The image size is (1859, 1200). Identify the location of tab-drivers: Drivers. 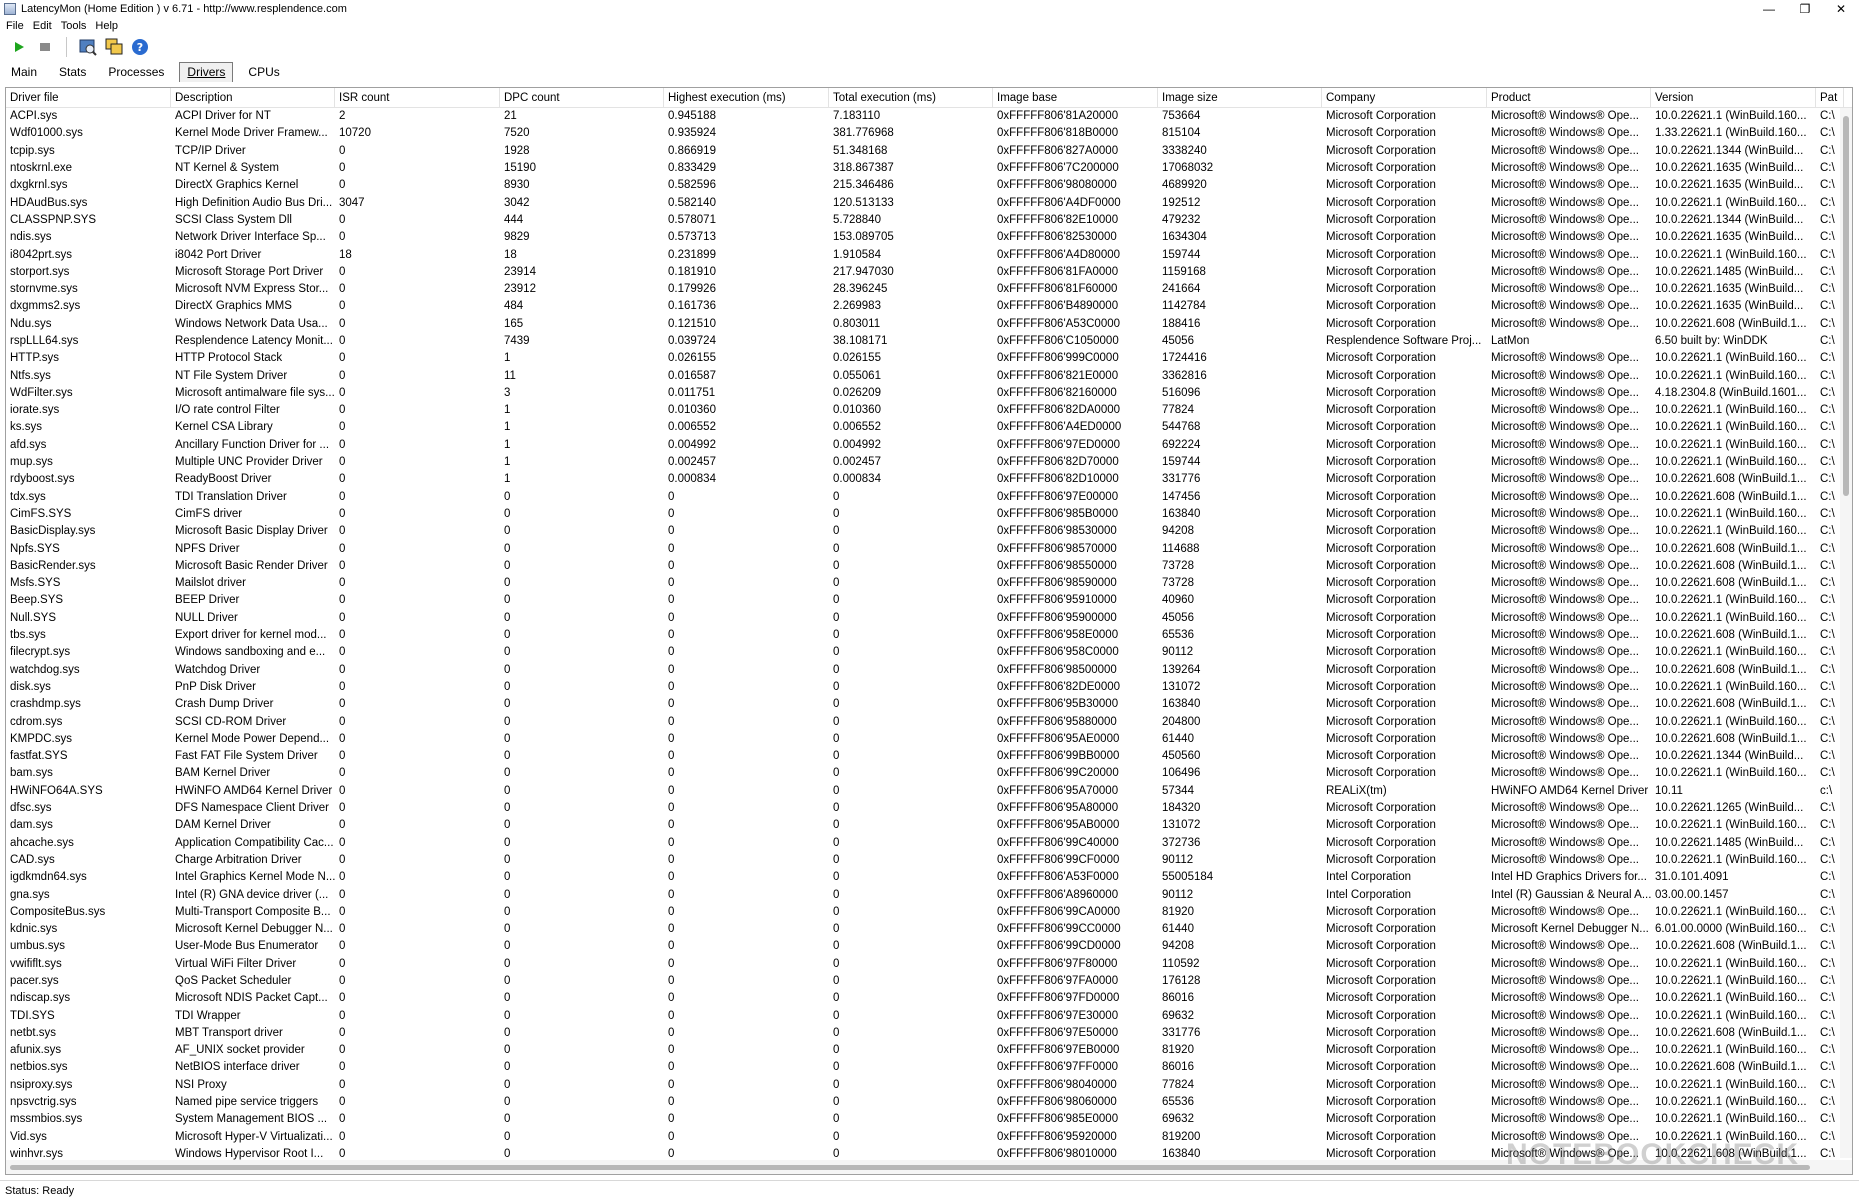
(206, 72).